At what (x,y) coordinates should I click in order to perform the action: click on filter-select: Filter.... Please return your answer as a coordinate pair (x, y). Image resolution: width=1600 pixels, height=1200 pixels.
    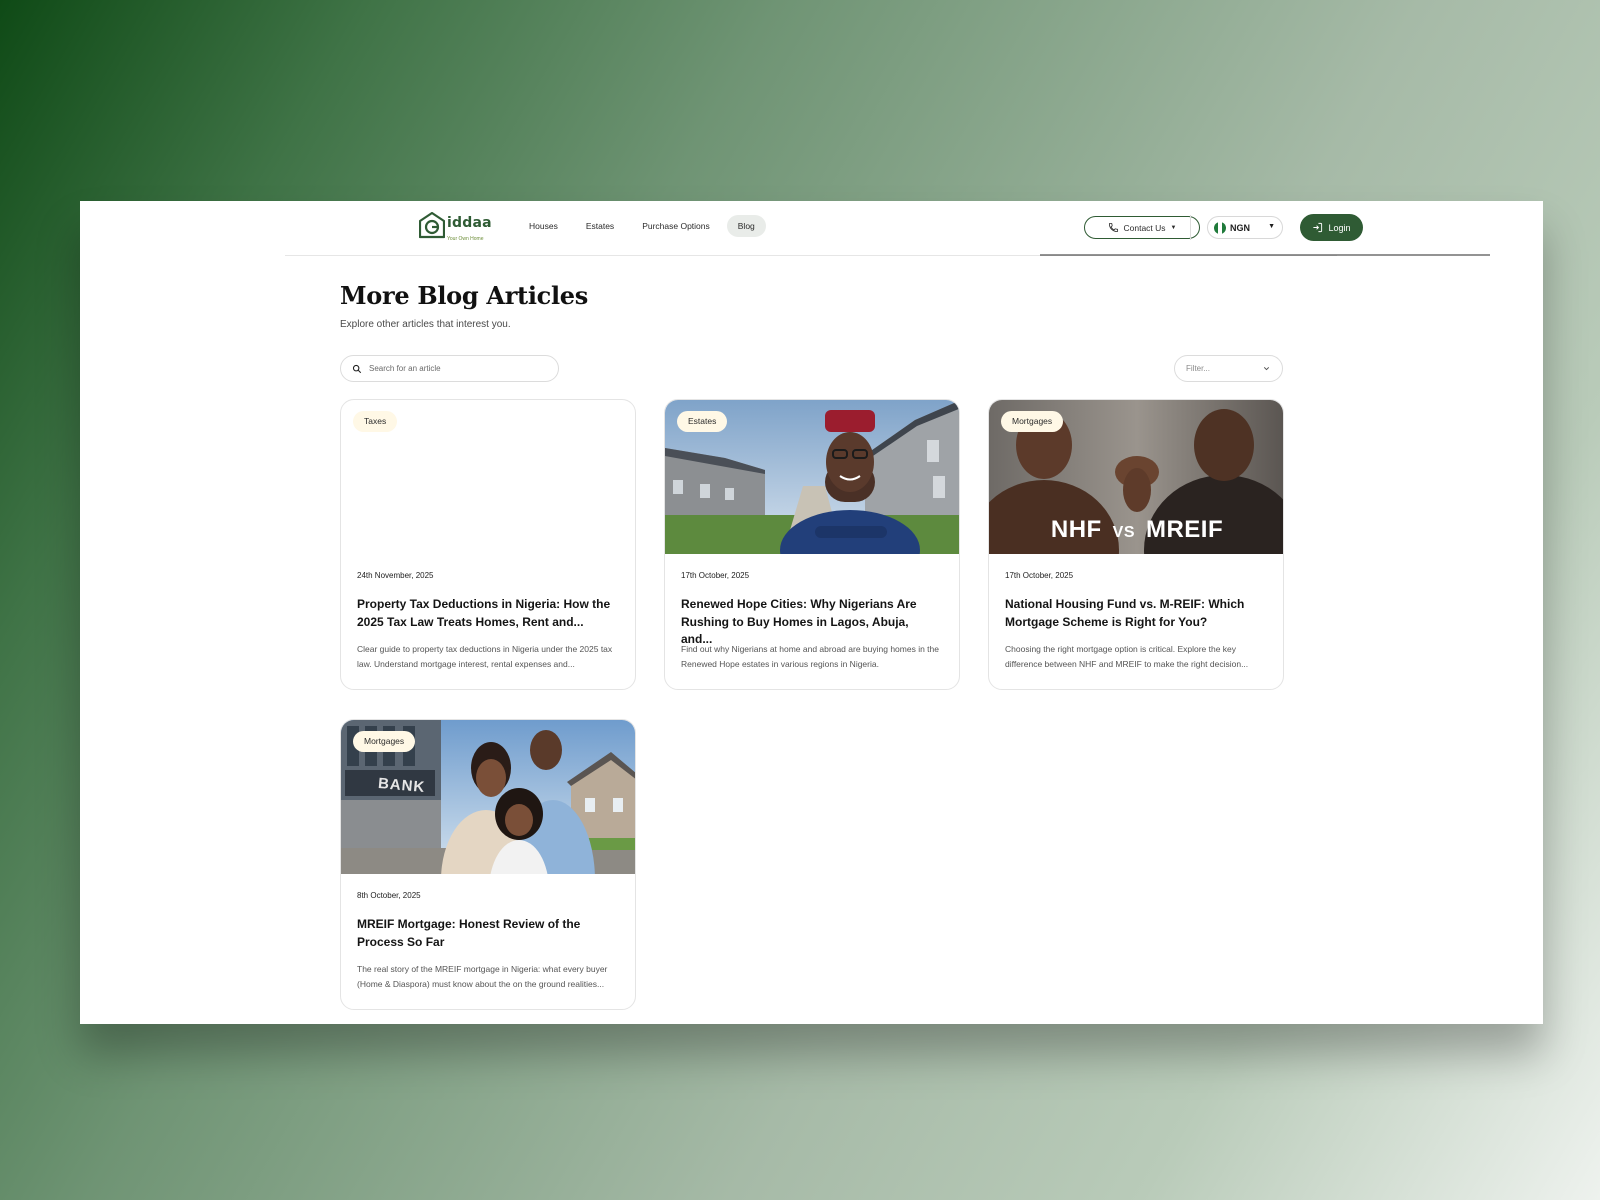
    Looking at the image, I should click on (1228, 368).